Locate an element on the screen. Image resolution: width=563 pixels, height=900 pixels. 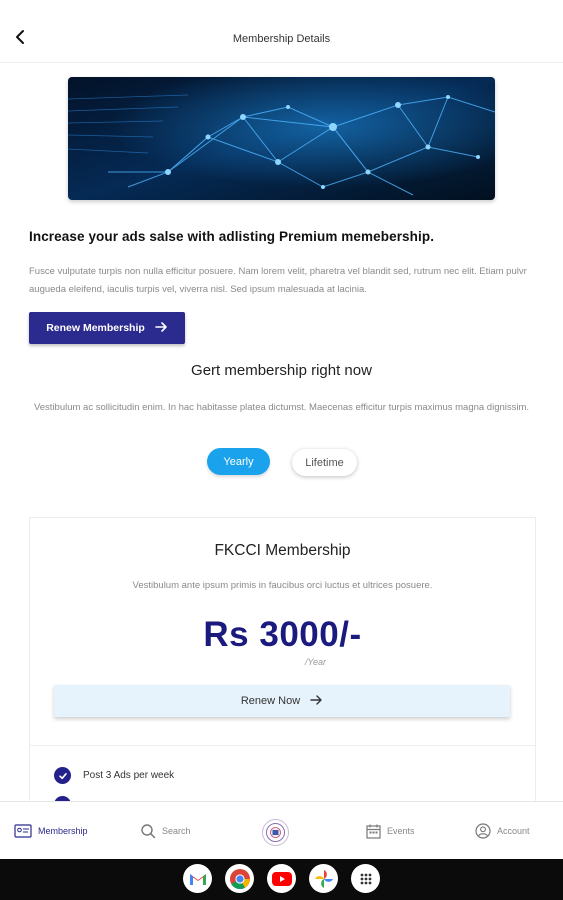
nav-membership-label: Membership is located at coordinates (63, 831).